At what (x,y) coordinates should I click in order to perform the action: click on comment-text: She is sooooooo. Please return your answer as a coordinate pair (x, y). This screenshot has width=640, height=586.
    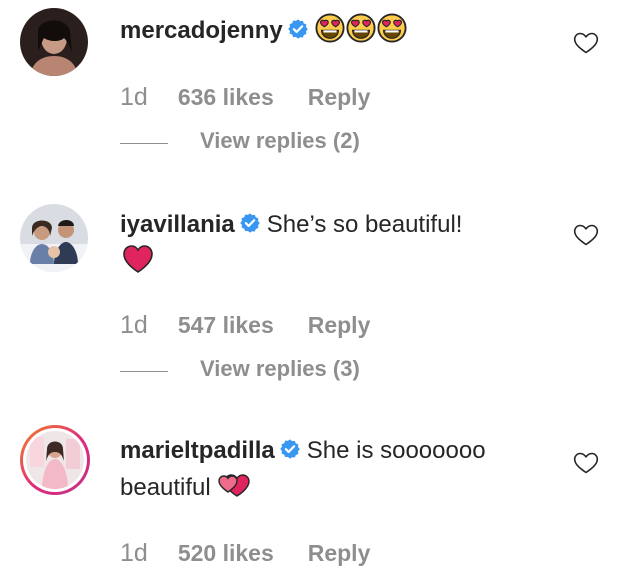
    Looking at the image, I should click on (396, 450).